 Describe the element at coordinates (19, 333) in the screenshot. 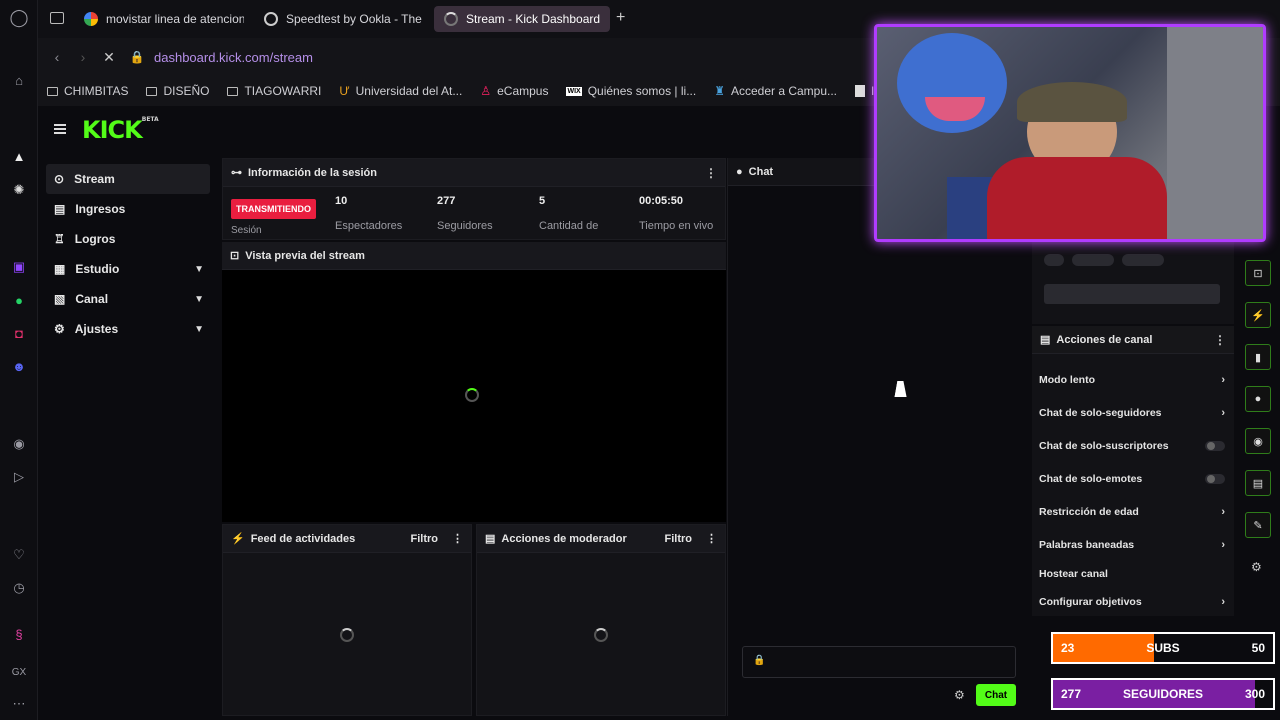

I see `instagram-icon: ◘` at that location.